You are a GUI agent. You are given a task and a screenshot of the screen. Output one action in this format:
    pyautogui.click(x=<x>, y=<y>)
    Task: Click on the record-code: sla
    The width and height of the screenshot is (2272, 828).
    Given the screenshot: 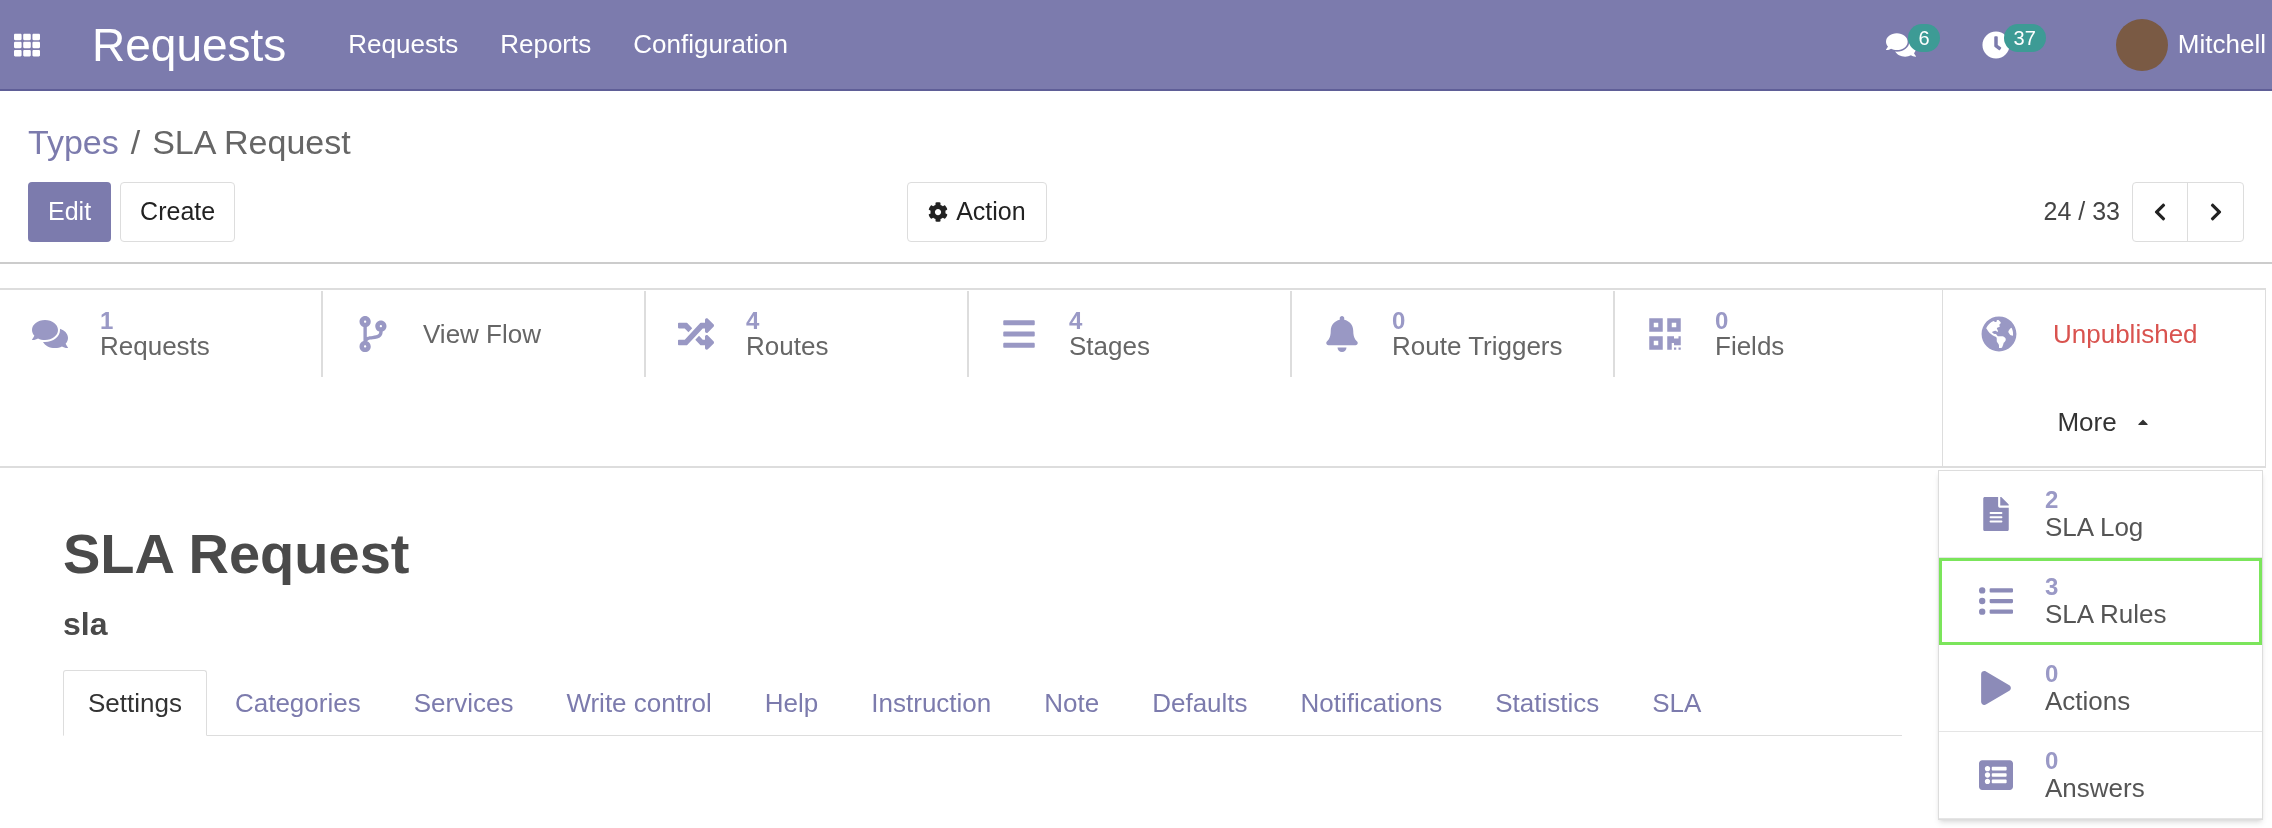 What is the action you would take?
    pyautogui.click(x=86, y=624)
    